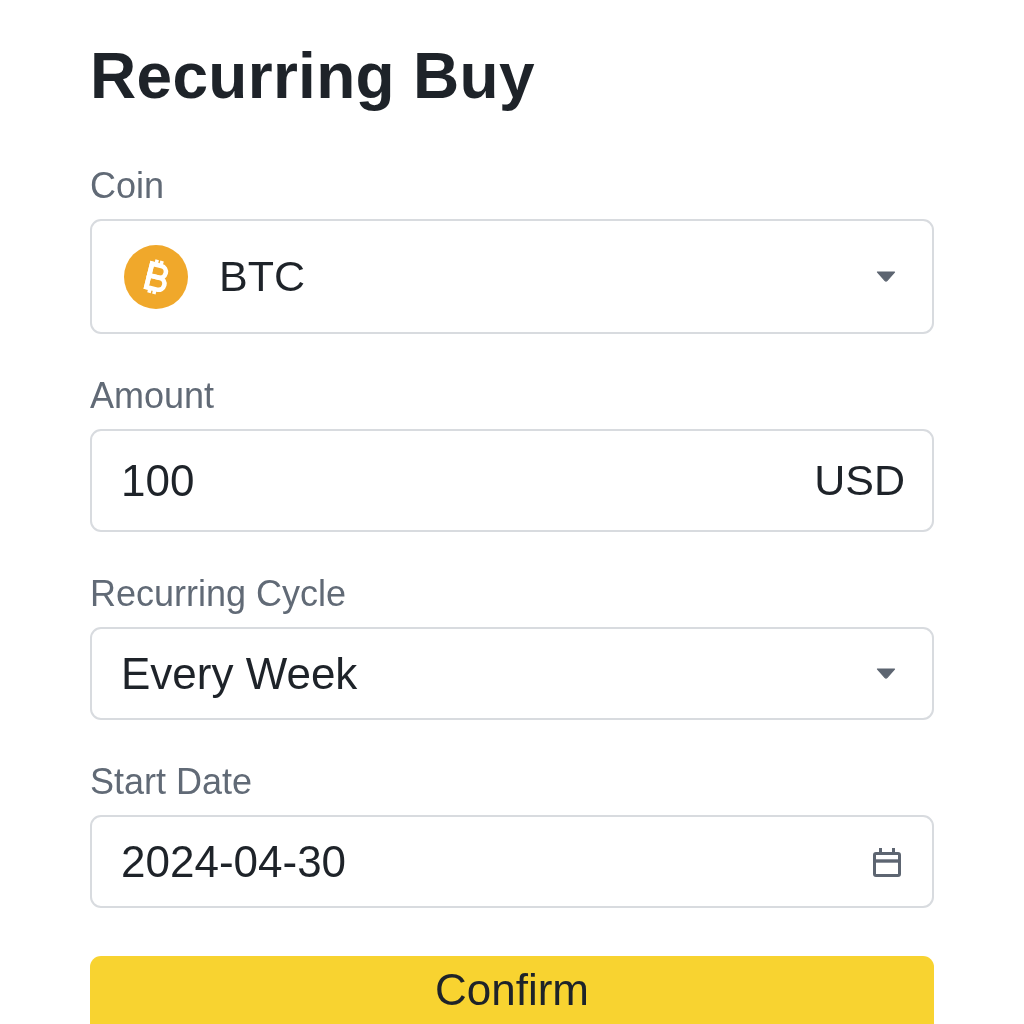  I want to click on field-label: Recurring Cycle, so click(218, 593).